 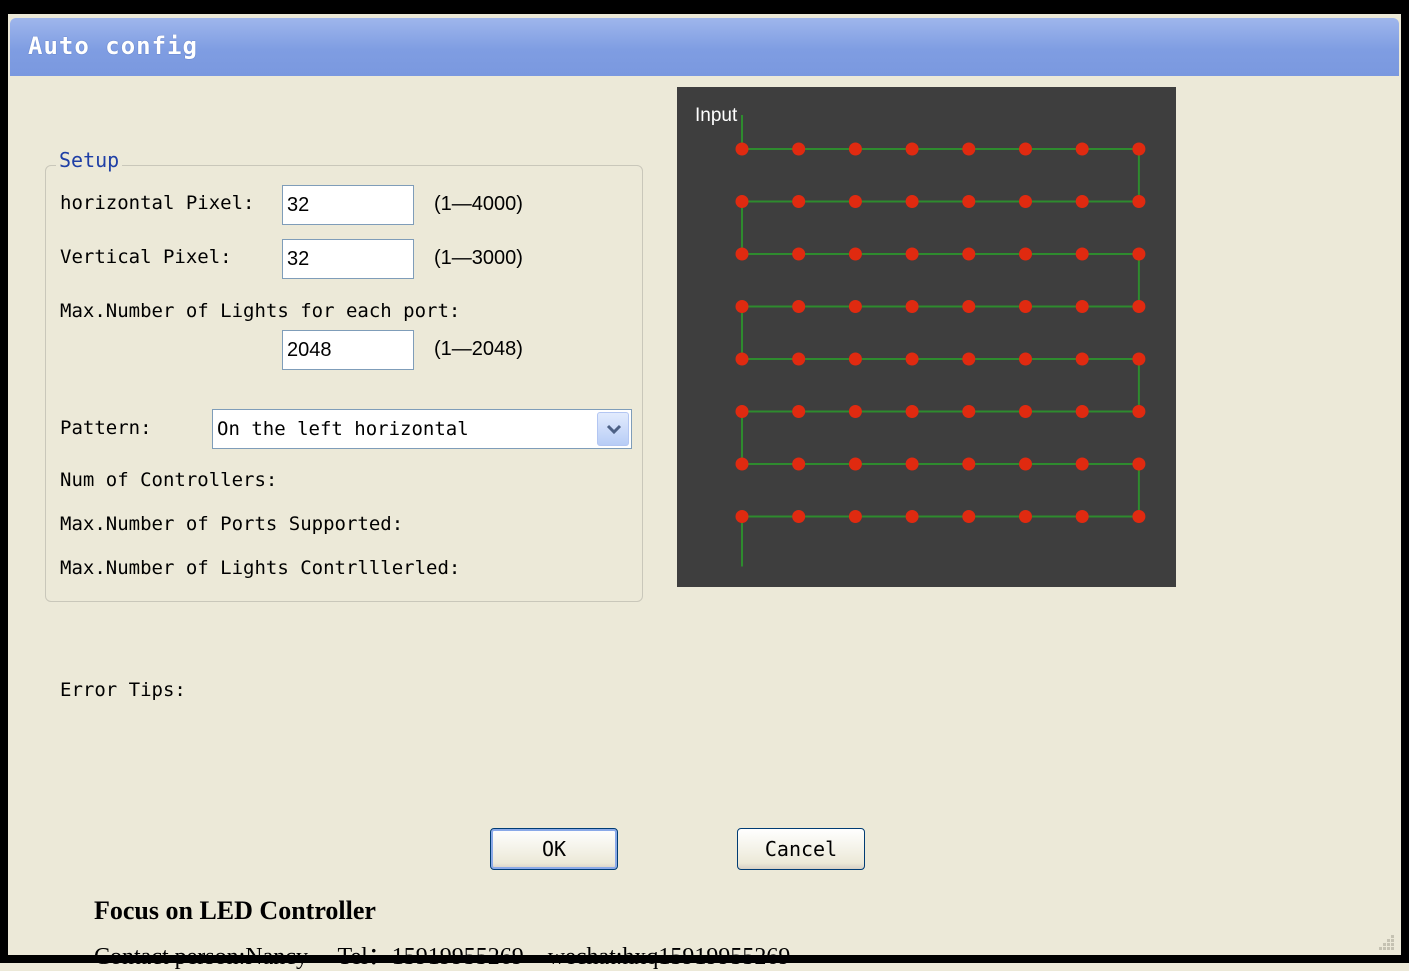 I want to click on dropdown-button, so click(x=613, y=429).